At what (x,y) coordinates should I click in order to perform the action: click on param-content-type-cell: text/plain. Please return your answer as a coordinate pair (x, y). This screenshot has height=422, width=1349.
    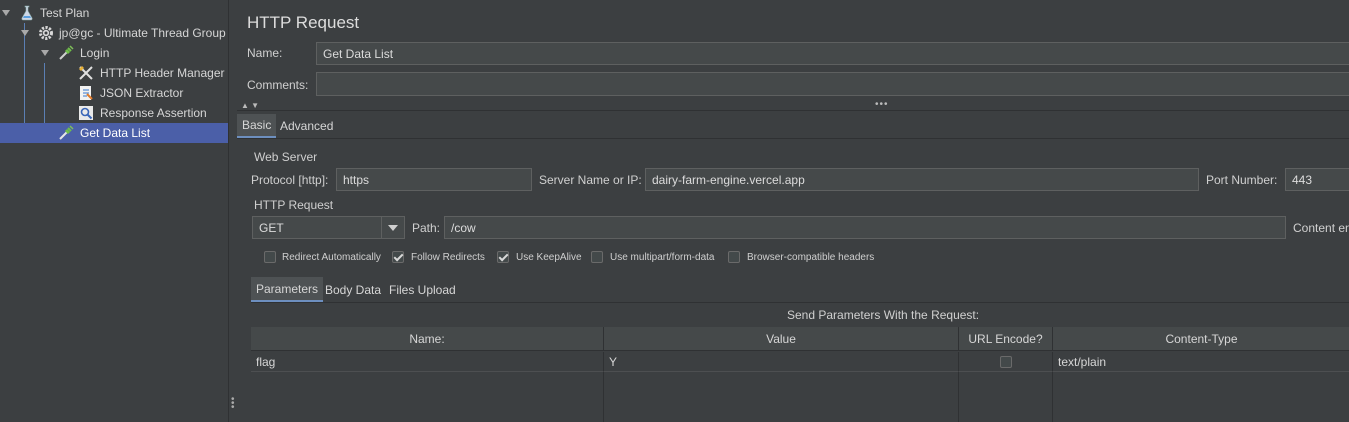
    Looking at the image, I should click on (1201, 362).